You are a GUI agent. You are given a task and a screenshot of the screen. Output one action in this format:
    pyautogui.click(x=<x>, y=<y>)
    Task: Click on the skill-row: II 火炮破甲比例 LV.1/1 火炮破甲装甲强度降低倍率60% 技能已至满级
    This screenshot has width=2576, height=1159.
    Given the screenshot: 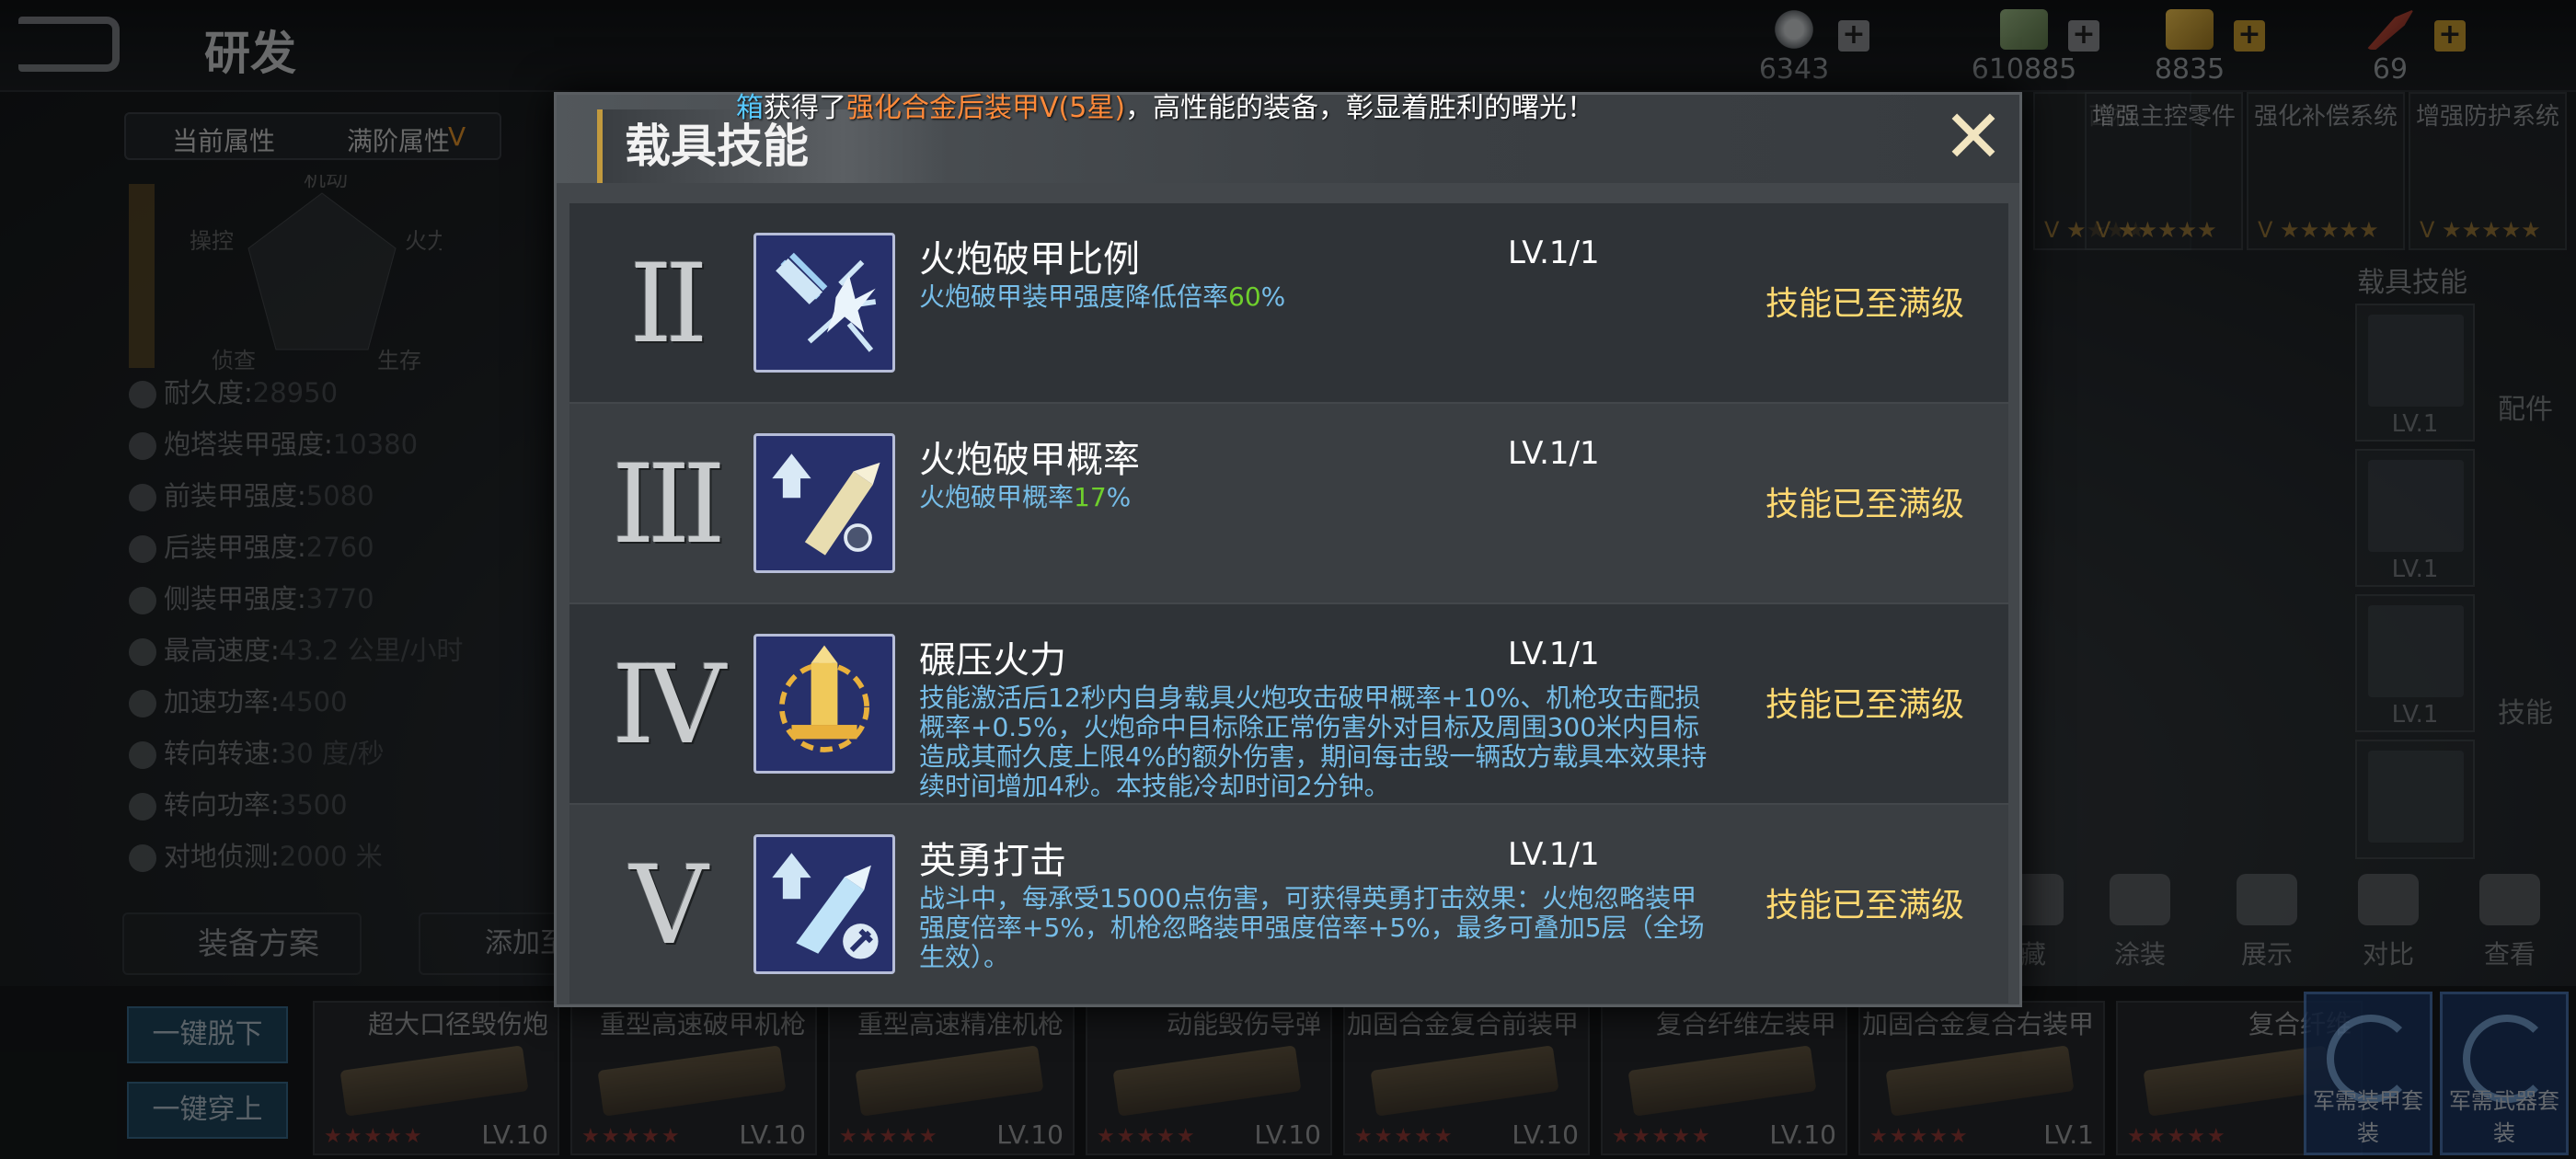 What is the action you would take?
    pyautogui.click(x=1288, y=302)
    